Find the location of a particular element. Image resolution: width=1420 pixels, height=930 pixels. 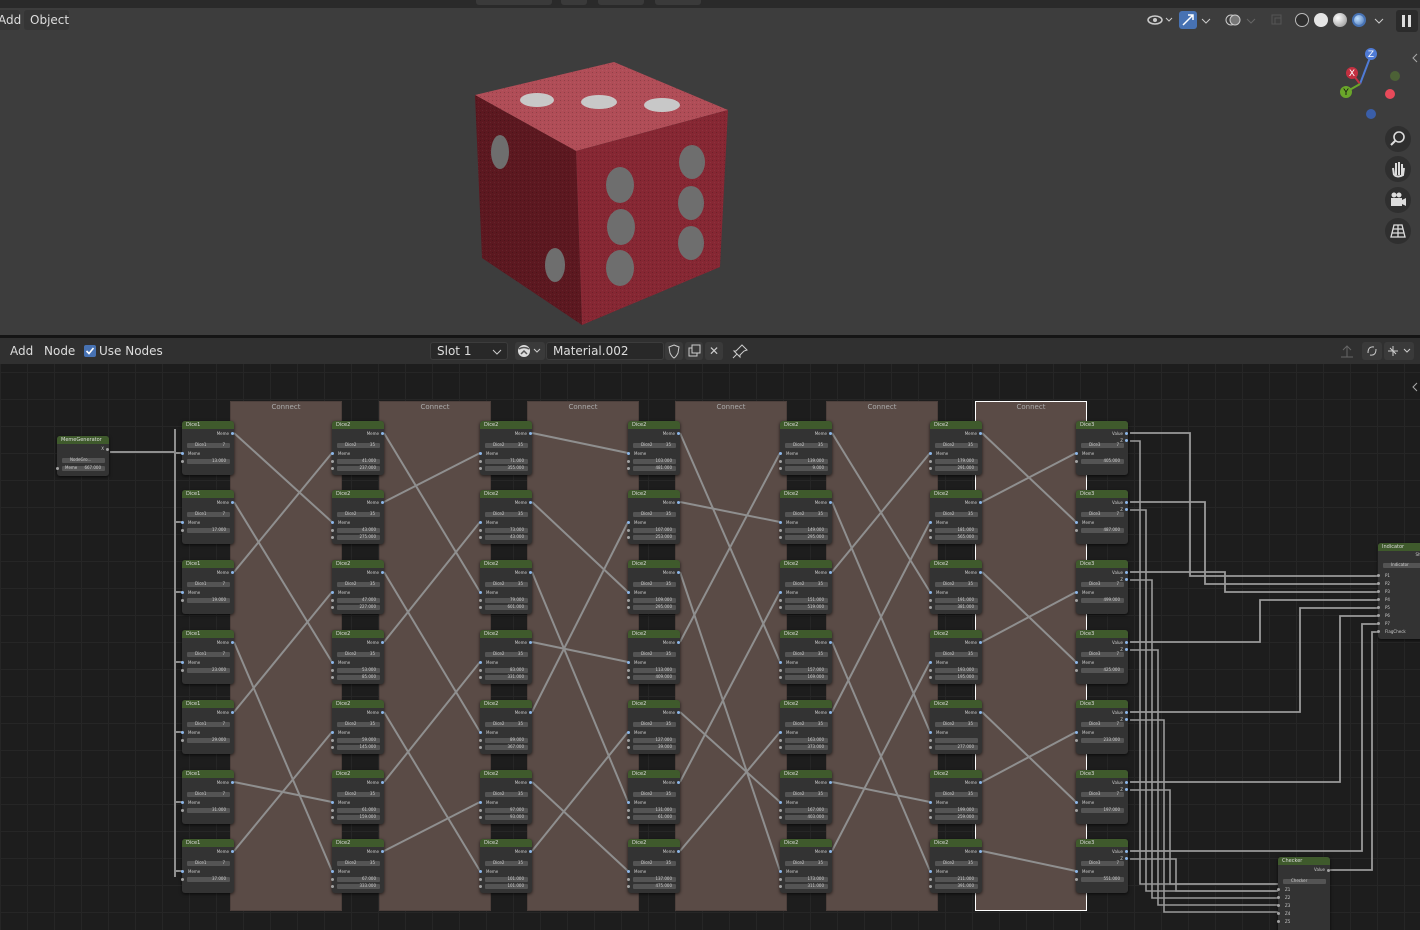

dice-node: Dice2 Meme Dice2 35 Meme 211.000 391.000 is located at coordinates (955, 866).